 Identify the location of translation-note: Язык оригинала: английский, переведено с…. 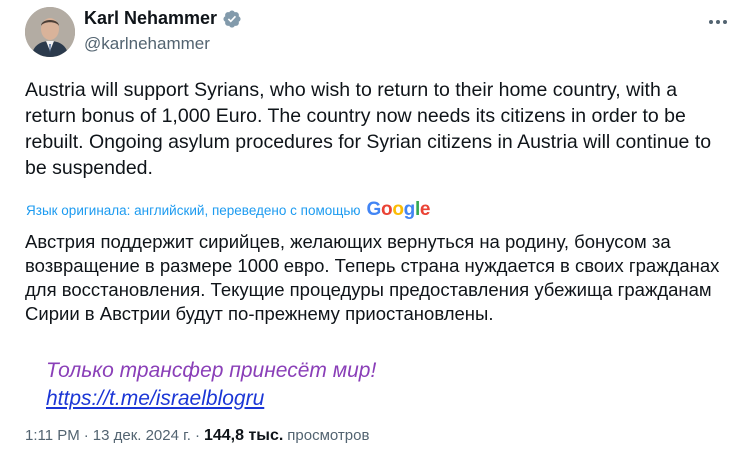
(228, 210).